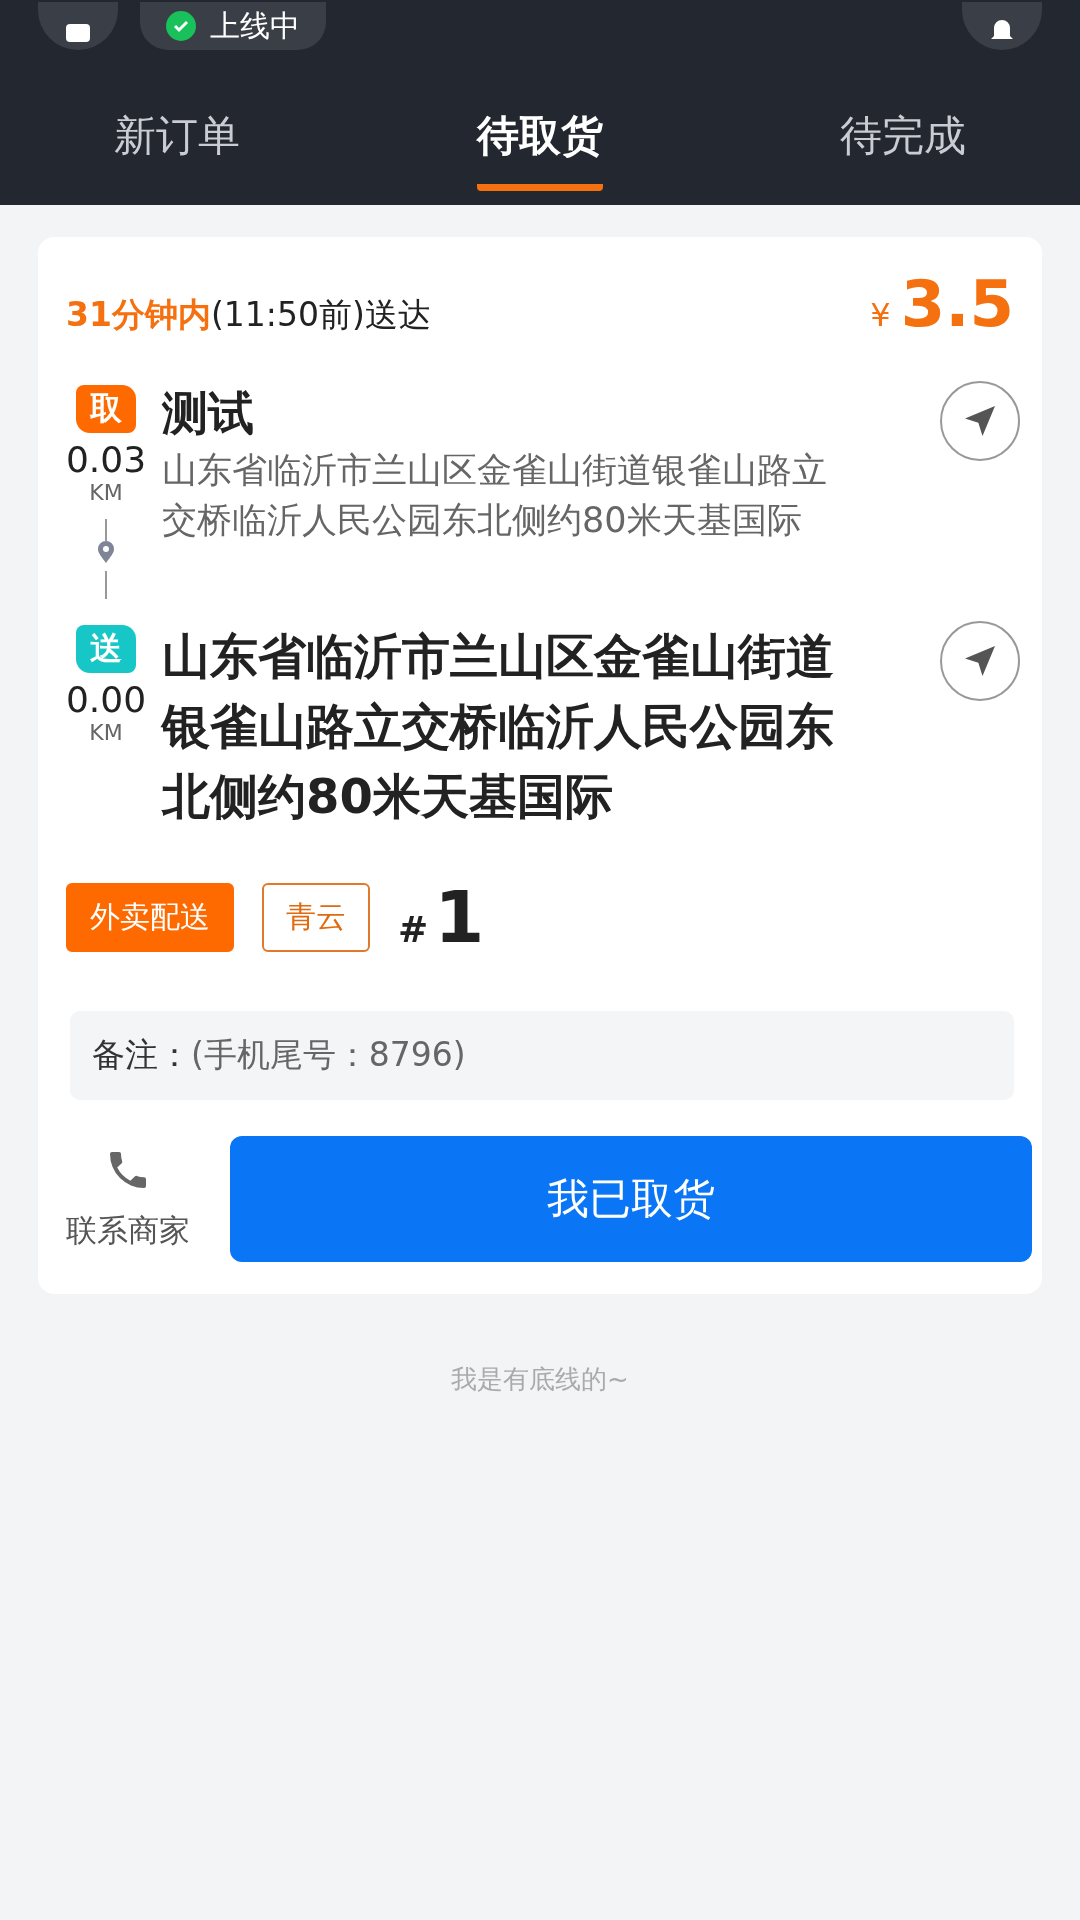 Image resolution: width=1080 pixels, height=1920 pixels. What do you see at coordinates (106, 409) in the screenshot?
I see `stop-badge: 取` at bounding box center [106, 409].